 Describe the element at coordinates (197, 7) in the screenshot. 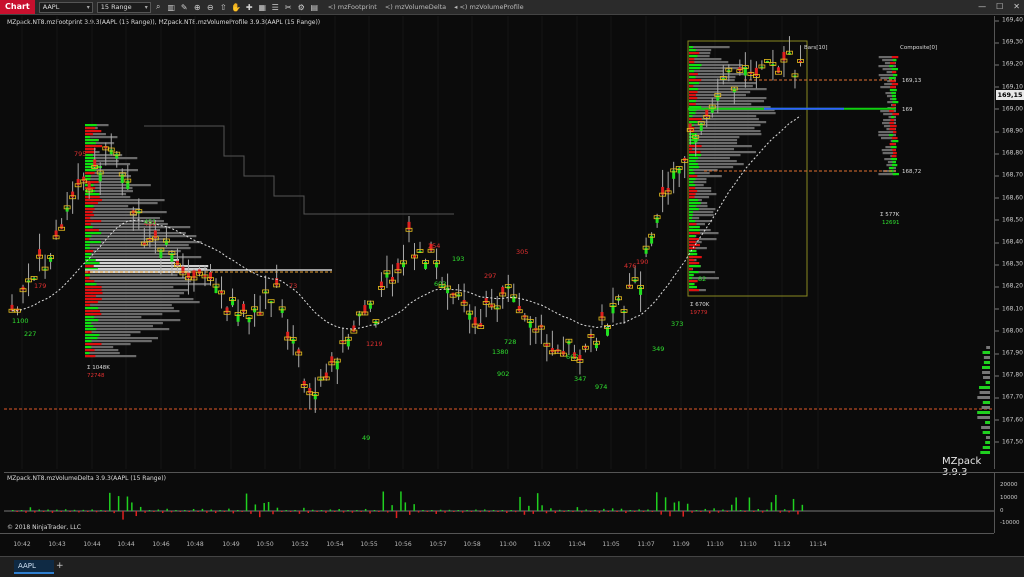

I see `zoom-in-icon: ⊕` at that location.